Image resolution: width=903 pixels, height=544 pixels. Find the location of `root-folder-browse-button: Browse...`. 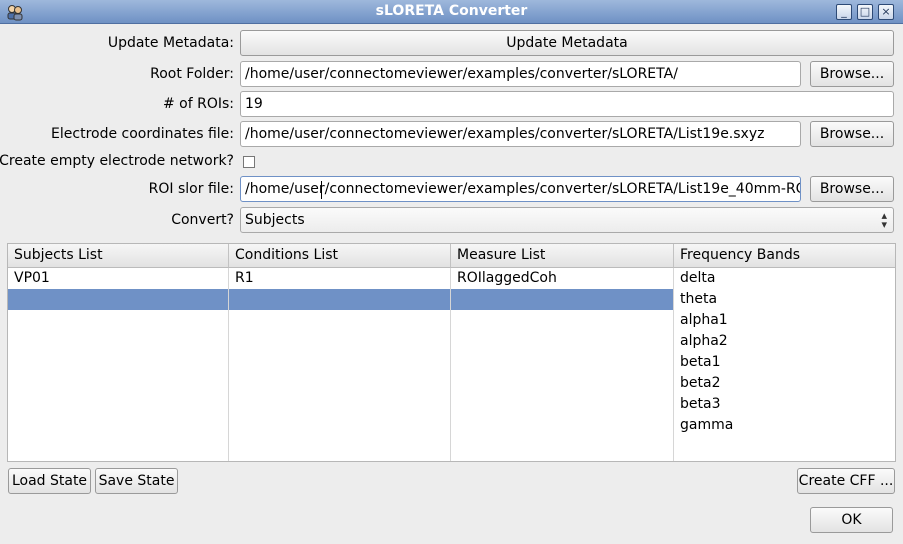

root-folder-browse-button: Browse... is located at coordinates (852, 74).